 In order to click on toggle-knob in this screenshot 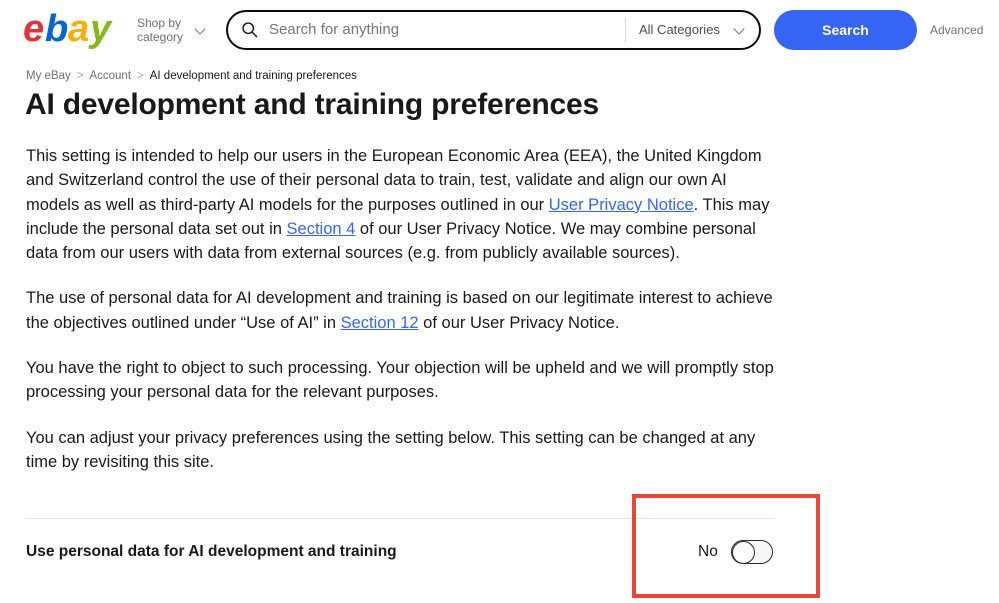, I will do `click(743, 552)`.